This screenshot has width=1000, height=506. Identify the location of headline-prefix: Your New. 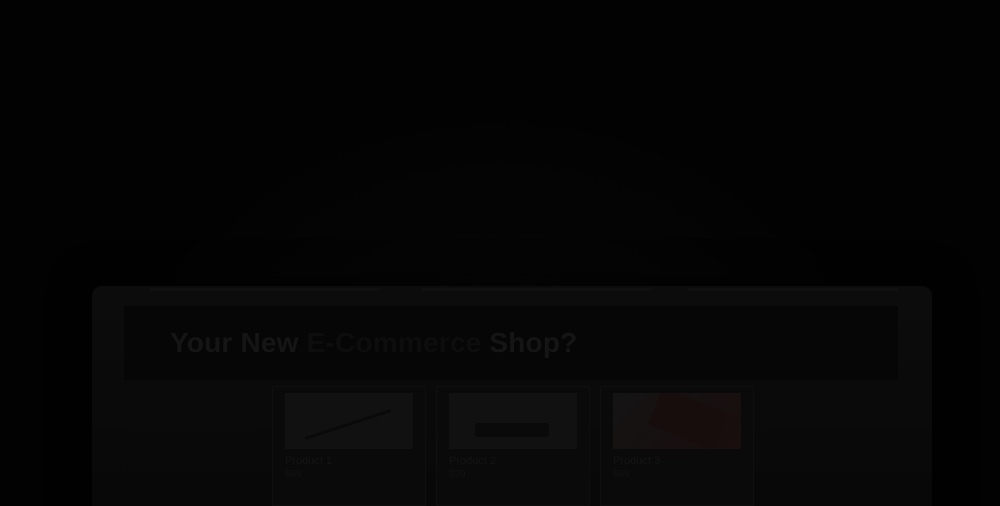
(234, 342).